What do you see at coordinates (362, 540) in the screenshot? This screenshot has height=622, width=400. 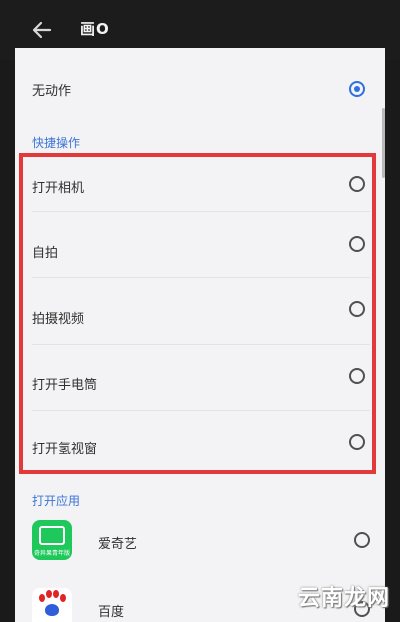 I see `radio-icon` at bounding box center [362, 540].